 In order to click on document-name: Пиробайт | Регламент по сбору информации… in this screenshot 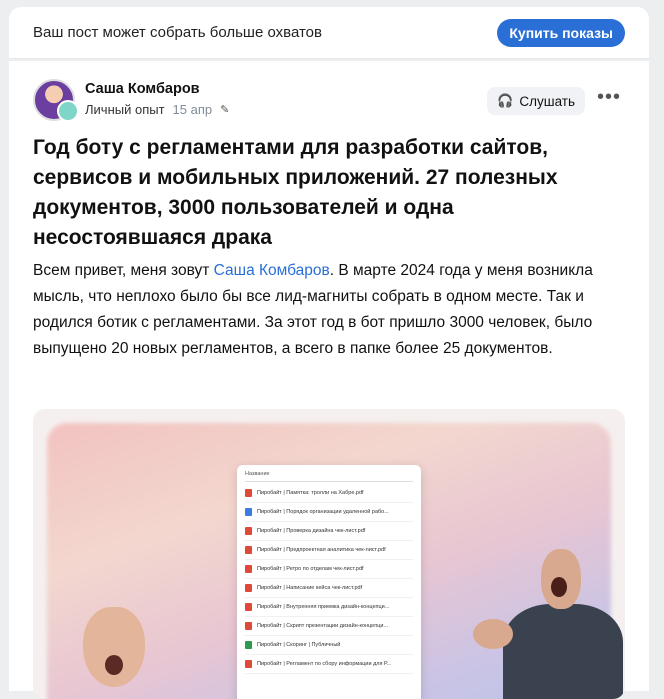, I will do `click(324, 664)`.